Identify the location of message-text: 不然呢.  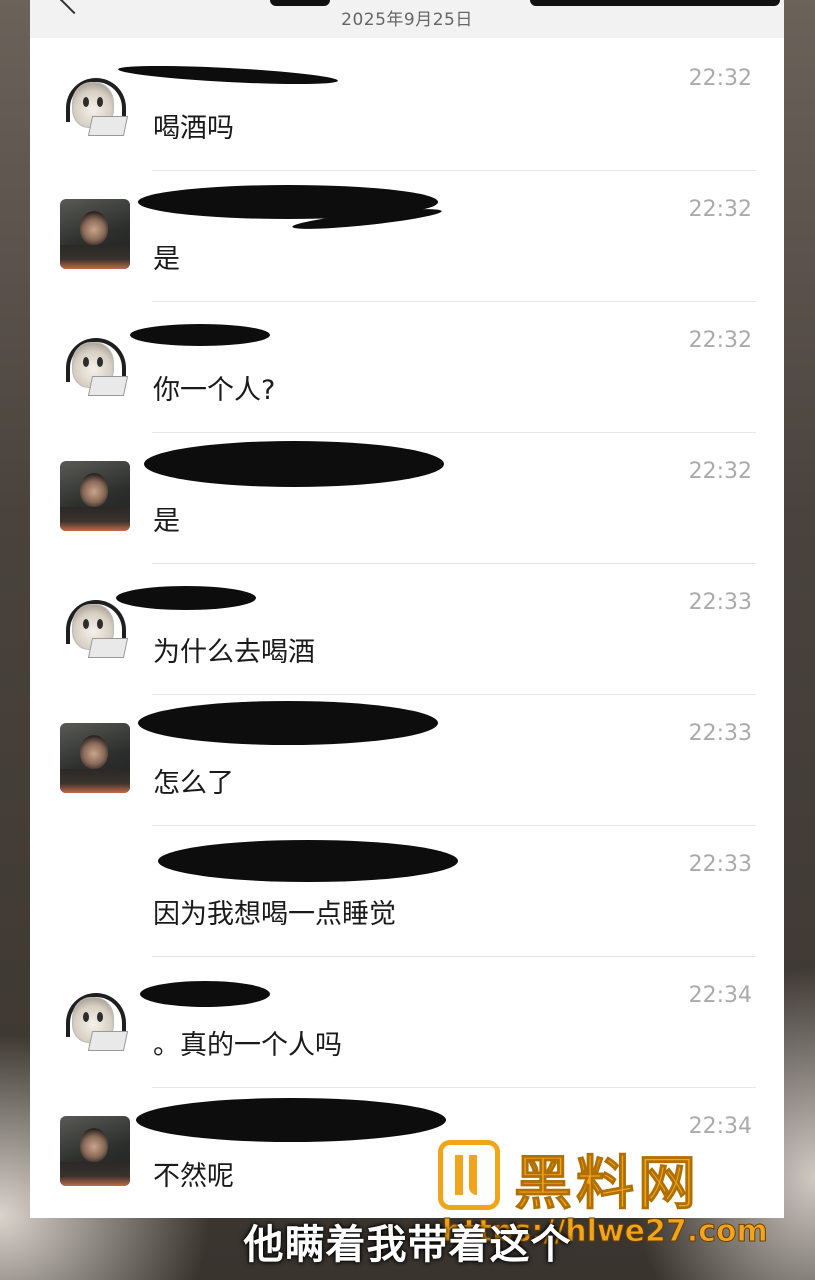
(193, 1176).